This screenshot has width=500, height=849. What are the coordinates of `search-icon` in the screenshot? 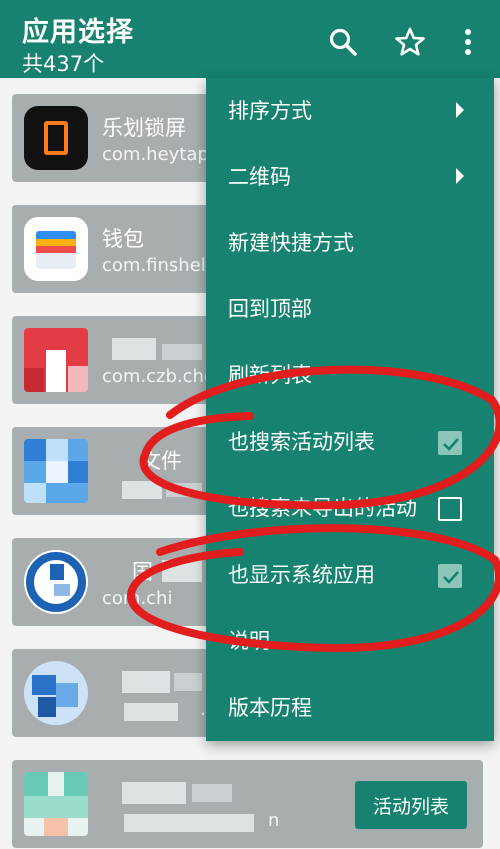 It's located at (343, 42).